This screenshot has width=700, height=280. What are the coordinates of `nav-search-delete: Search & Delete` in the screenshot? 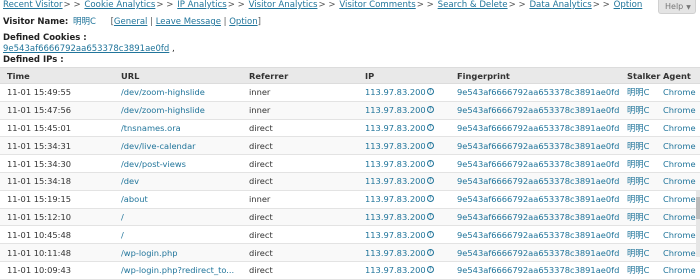 It's located at (473, 5).